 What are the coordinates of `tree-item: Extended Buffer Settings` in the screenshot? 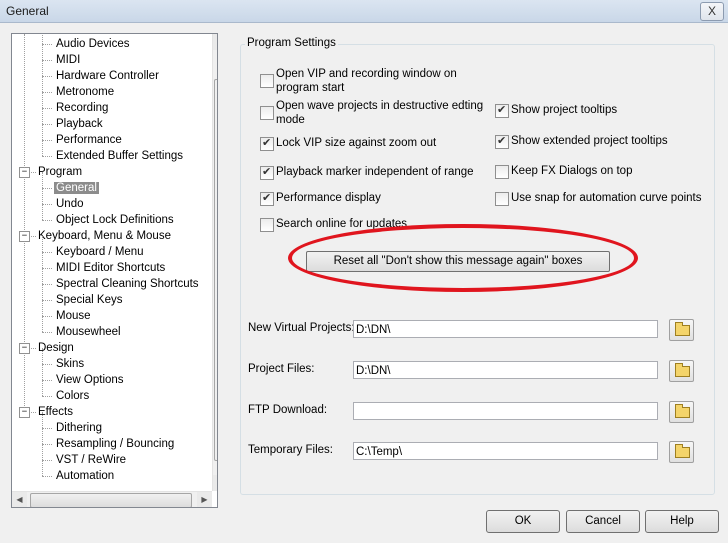 It's located at (119, 156).